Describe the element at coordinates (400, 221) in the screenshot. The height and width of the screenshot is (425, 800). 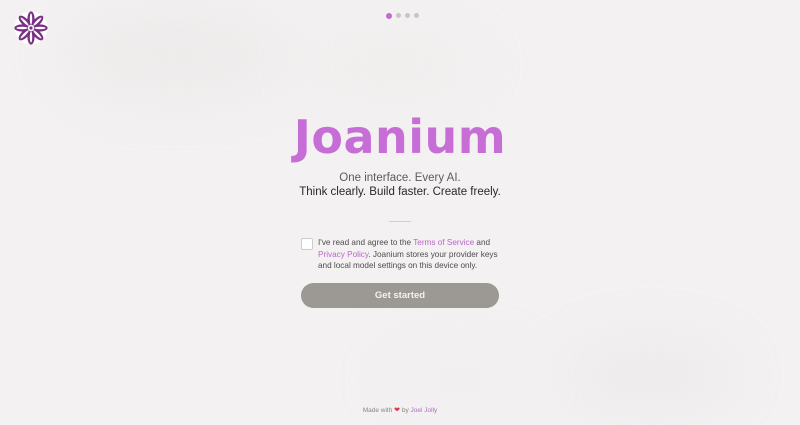
I see `divider` at that location.